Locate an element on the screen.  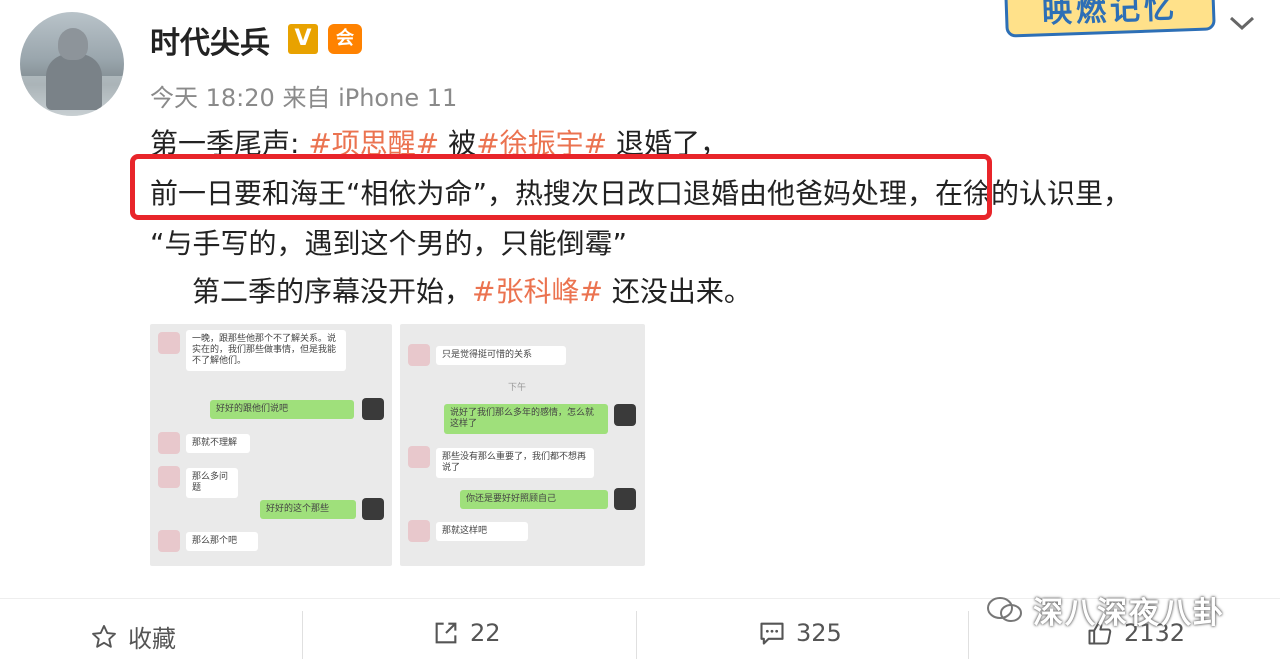
chat-bubble: 一晚，跟那些他那个不了解关系。说实在的，我们那些做事情，但是我能不了解他们。 is located at coordinates (266, 350).